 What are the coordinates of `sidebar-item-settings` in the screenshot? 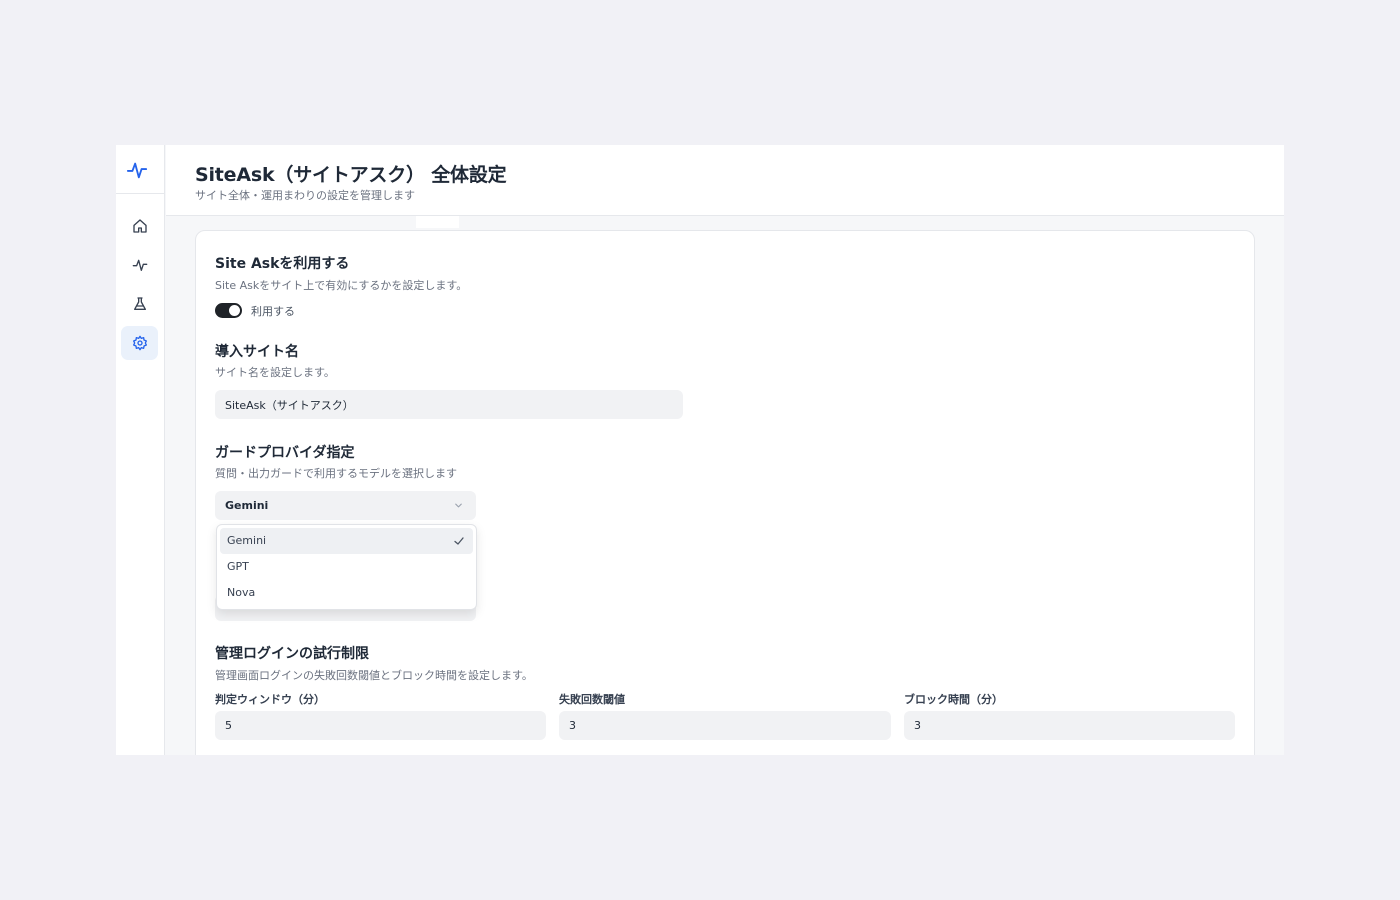 It's located at (139, 343).